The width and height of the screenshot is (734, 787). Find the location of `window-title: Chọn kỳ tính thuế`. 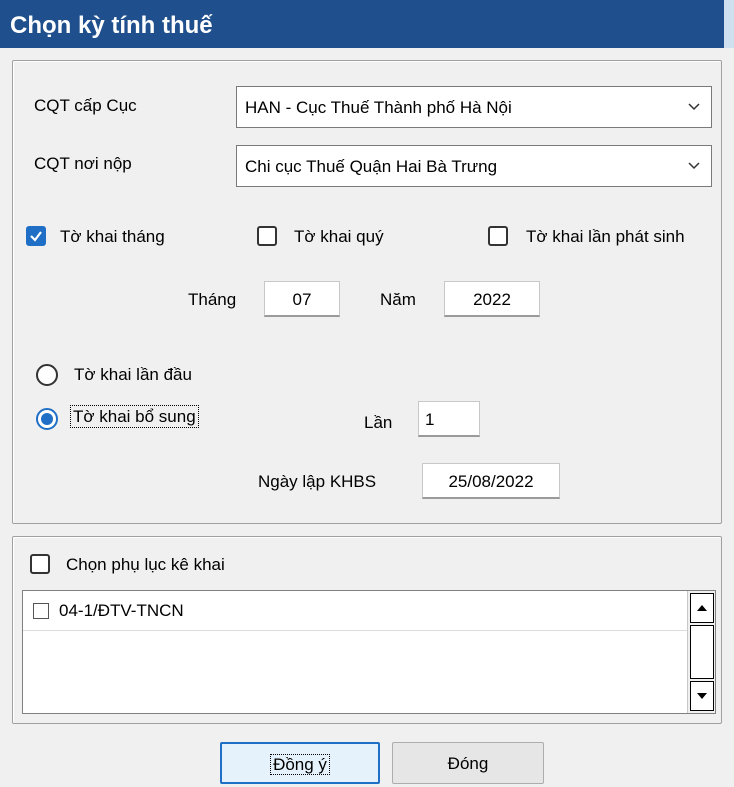

window-title: Chọn kỳ tính thuế is located at coordinates (111, 25).